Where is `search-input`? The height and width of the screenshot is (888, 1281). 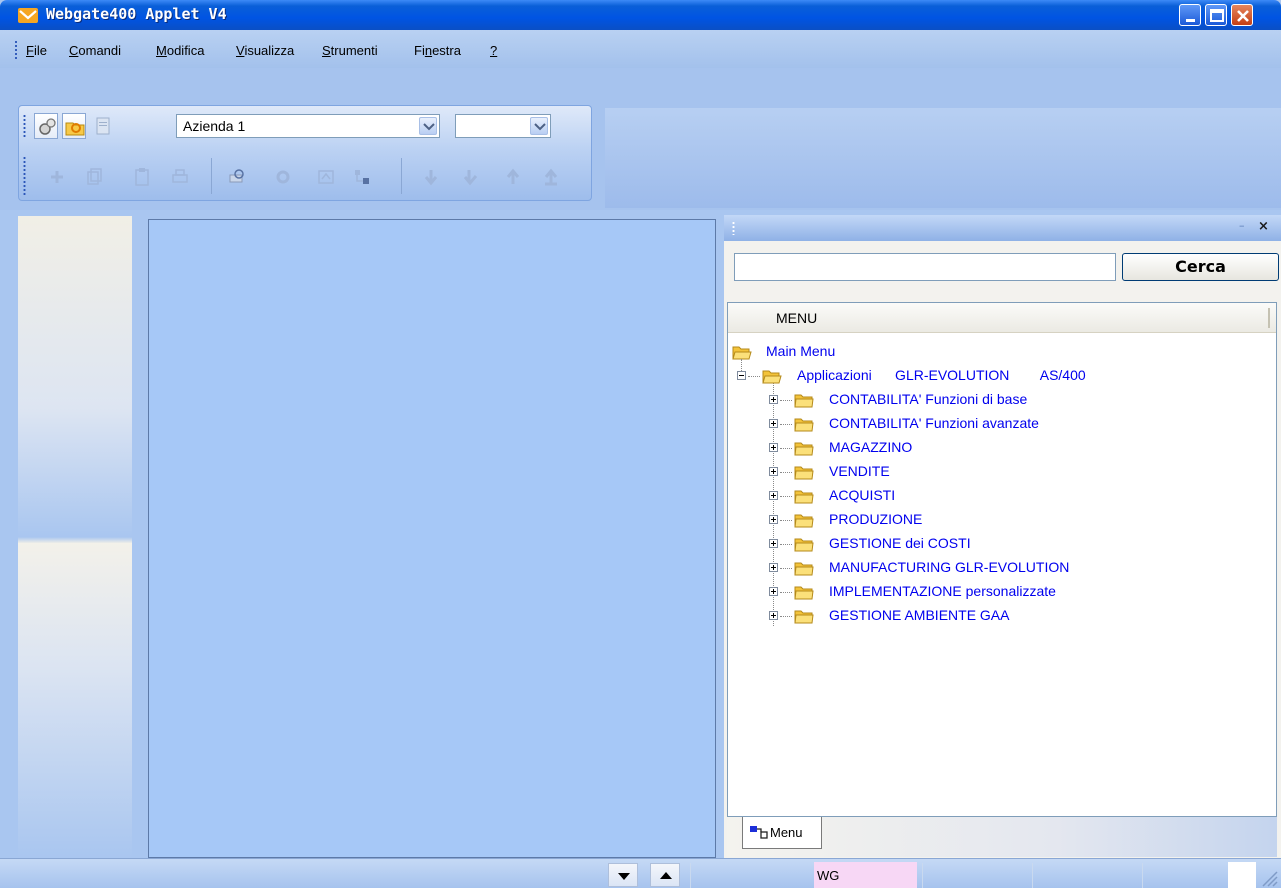 search-input is located at coordinates (925, 267).